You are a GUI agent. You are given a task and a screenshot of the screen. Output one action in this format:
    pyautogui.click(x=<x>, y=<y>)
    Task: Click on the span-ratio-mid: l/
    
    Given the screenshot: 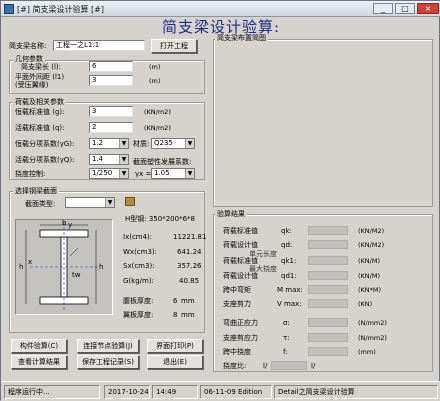 What is the action you would take?
    pyautogui.click(x=313, y=366)
    